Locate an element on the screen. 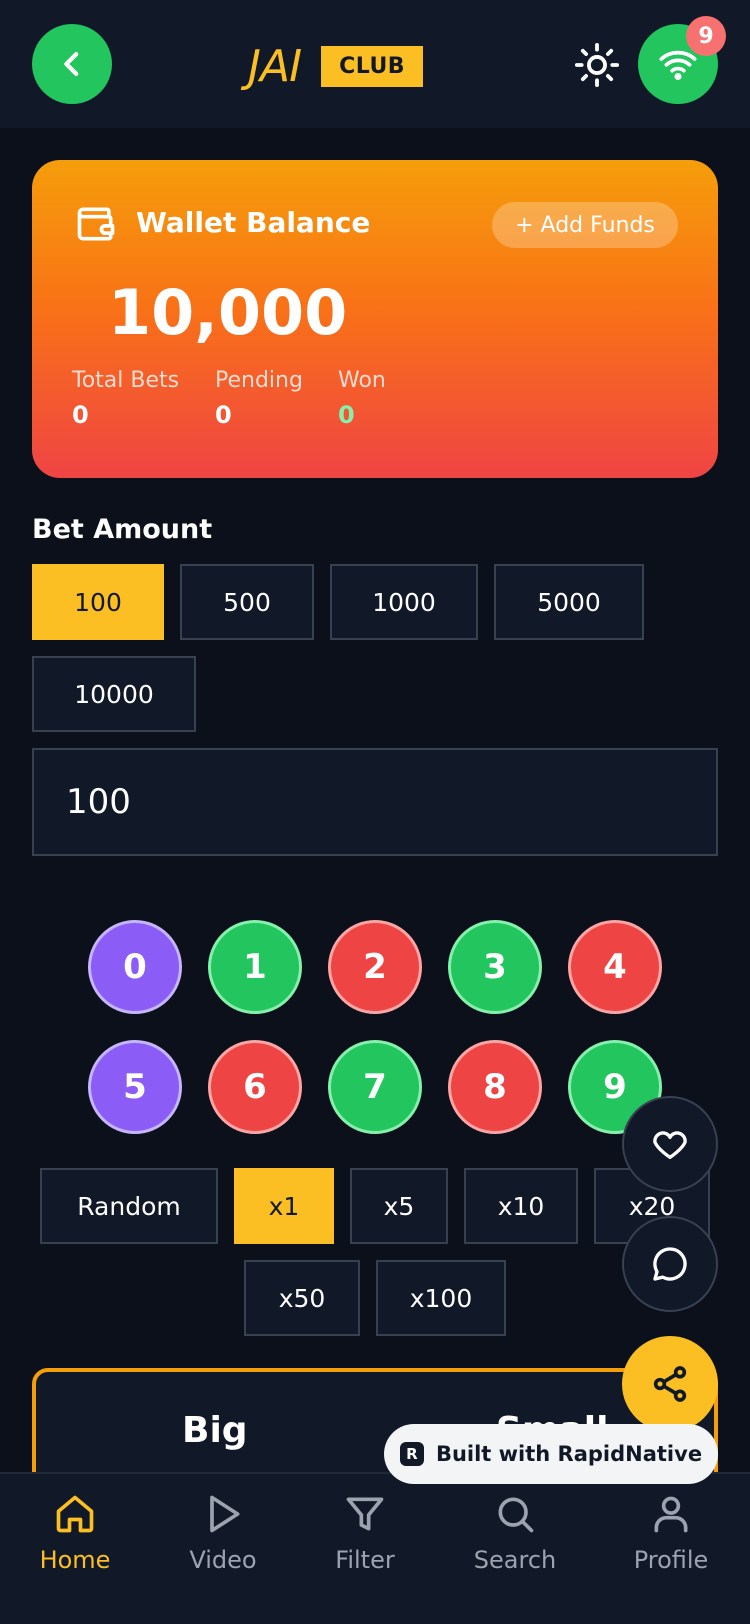  nav-label: Home is located at coordinates (75, 1560).